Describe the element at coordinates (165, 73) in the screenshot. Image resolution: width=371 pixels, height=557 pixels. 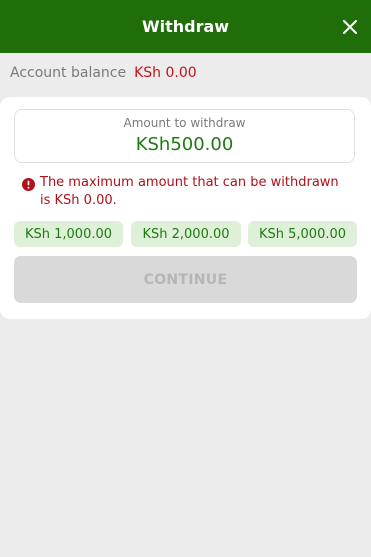
I see `balance-value: KSh 0.00` at that location.